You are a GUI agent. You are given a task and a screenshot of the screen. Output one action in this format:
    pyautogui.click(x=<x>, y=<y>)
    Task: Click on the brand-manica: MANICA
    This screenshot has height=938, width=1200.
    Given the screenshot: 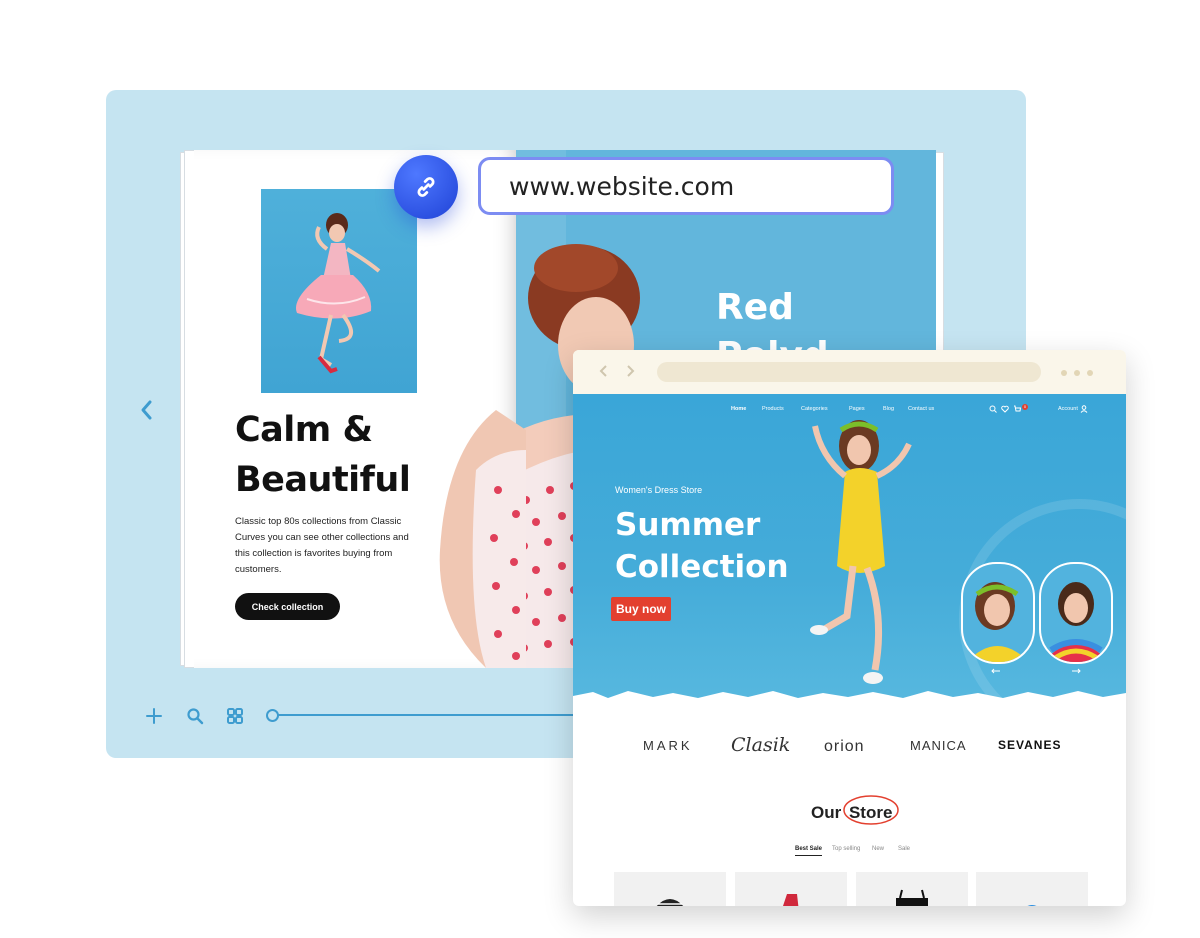 What is the action you would take?
    pyautogui.click(x=938, y=745)
    